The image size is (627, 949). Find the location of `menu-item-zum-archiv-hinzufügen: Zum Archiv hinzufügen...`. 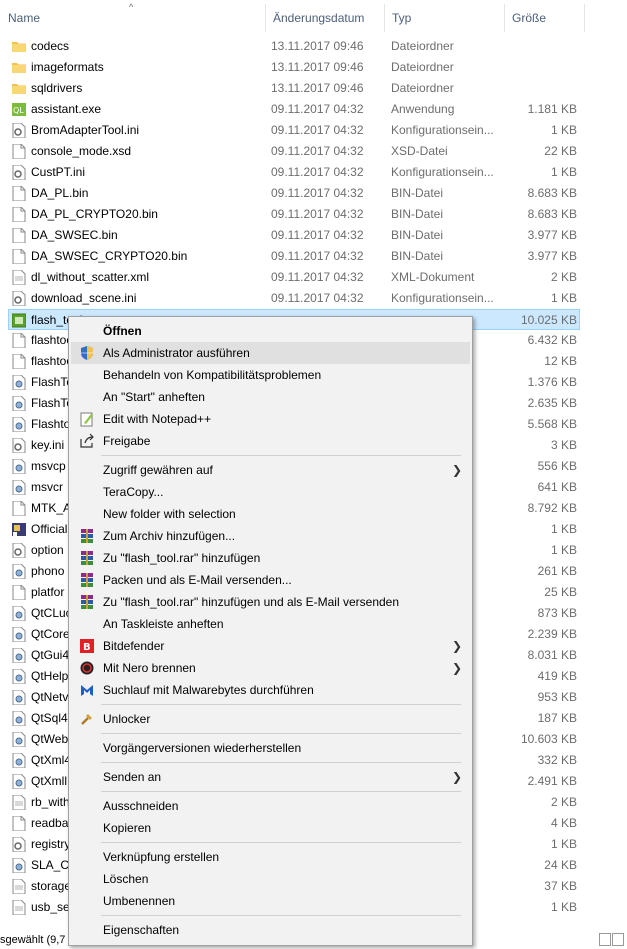

menu-item-zum-archiv-hinzufügen: Zum Archiv hinzufügen... is located at coordinates (270, 536).